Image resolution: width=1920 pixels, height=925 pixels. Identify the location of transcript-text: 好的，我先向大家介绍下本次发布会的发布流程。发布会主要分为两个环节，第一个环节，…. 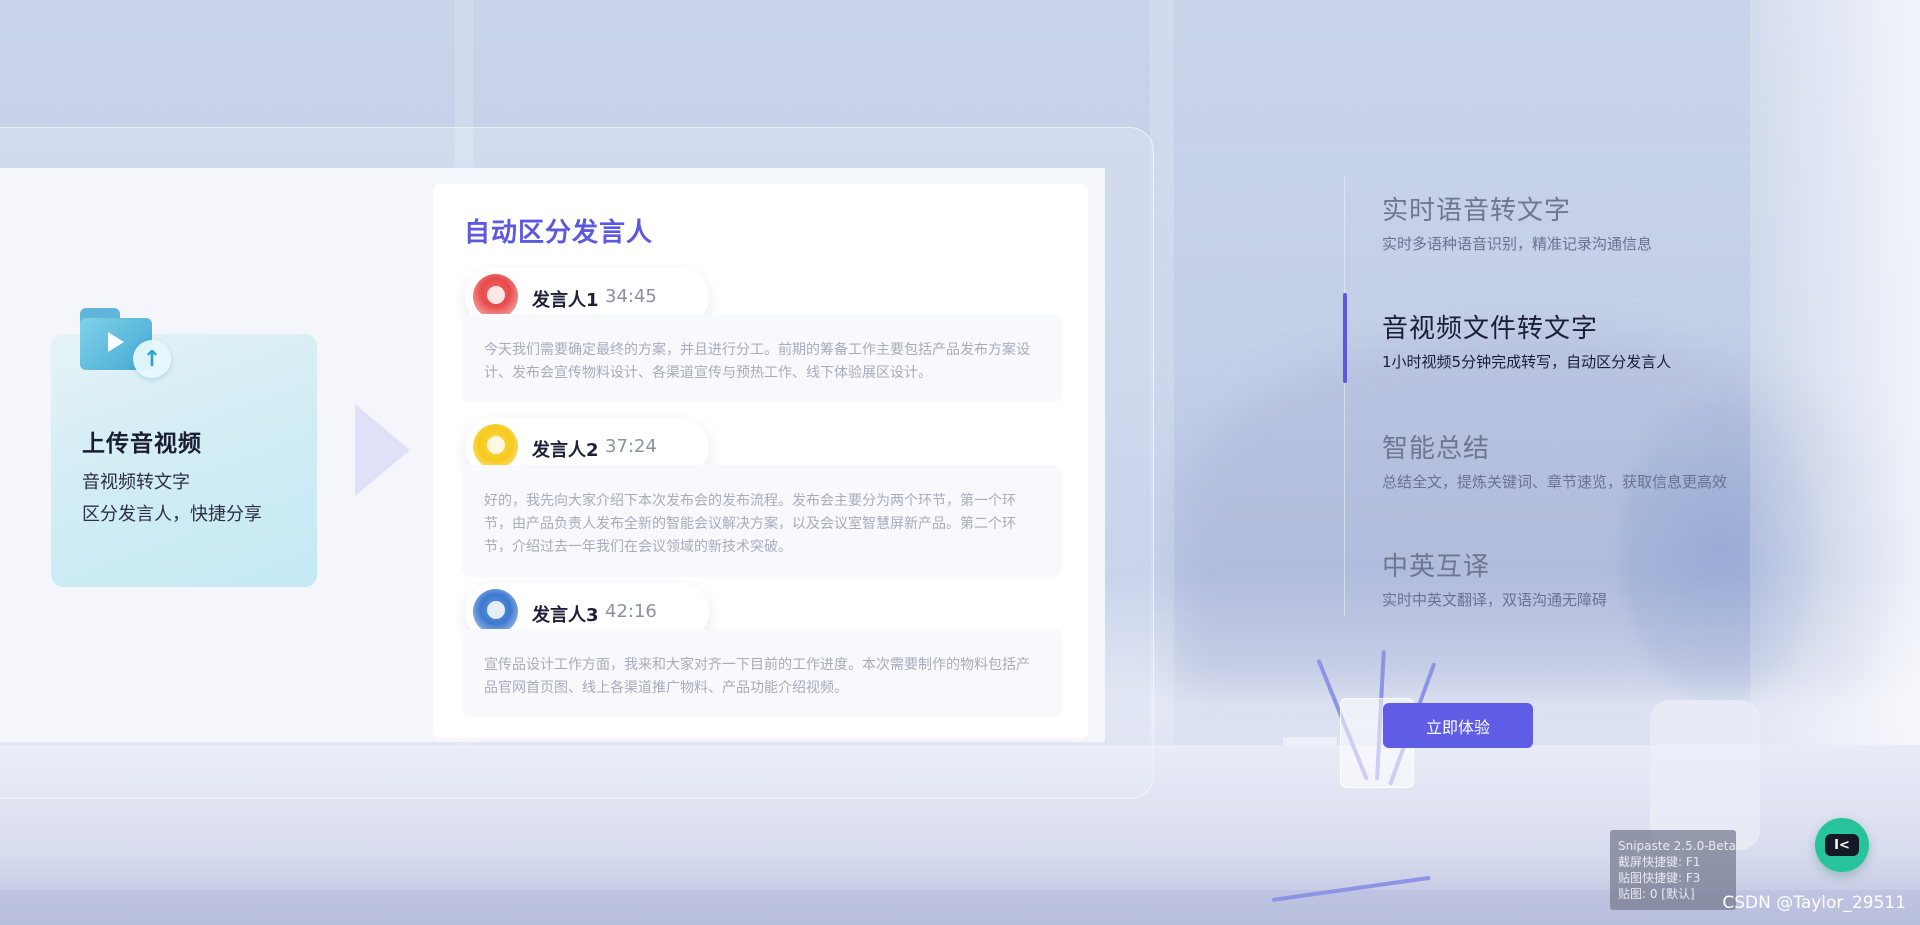
(750, 524).